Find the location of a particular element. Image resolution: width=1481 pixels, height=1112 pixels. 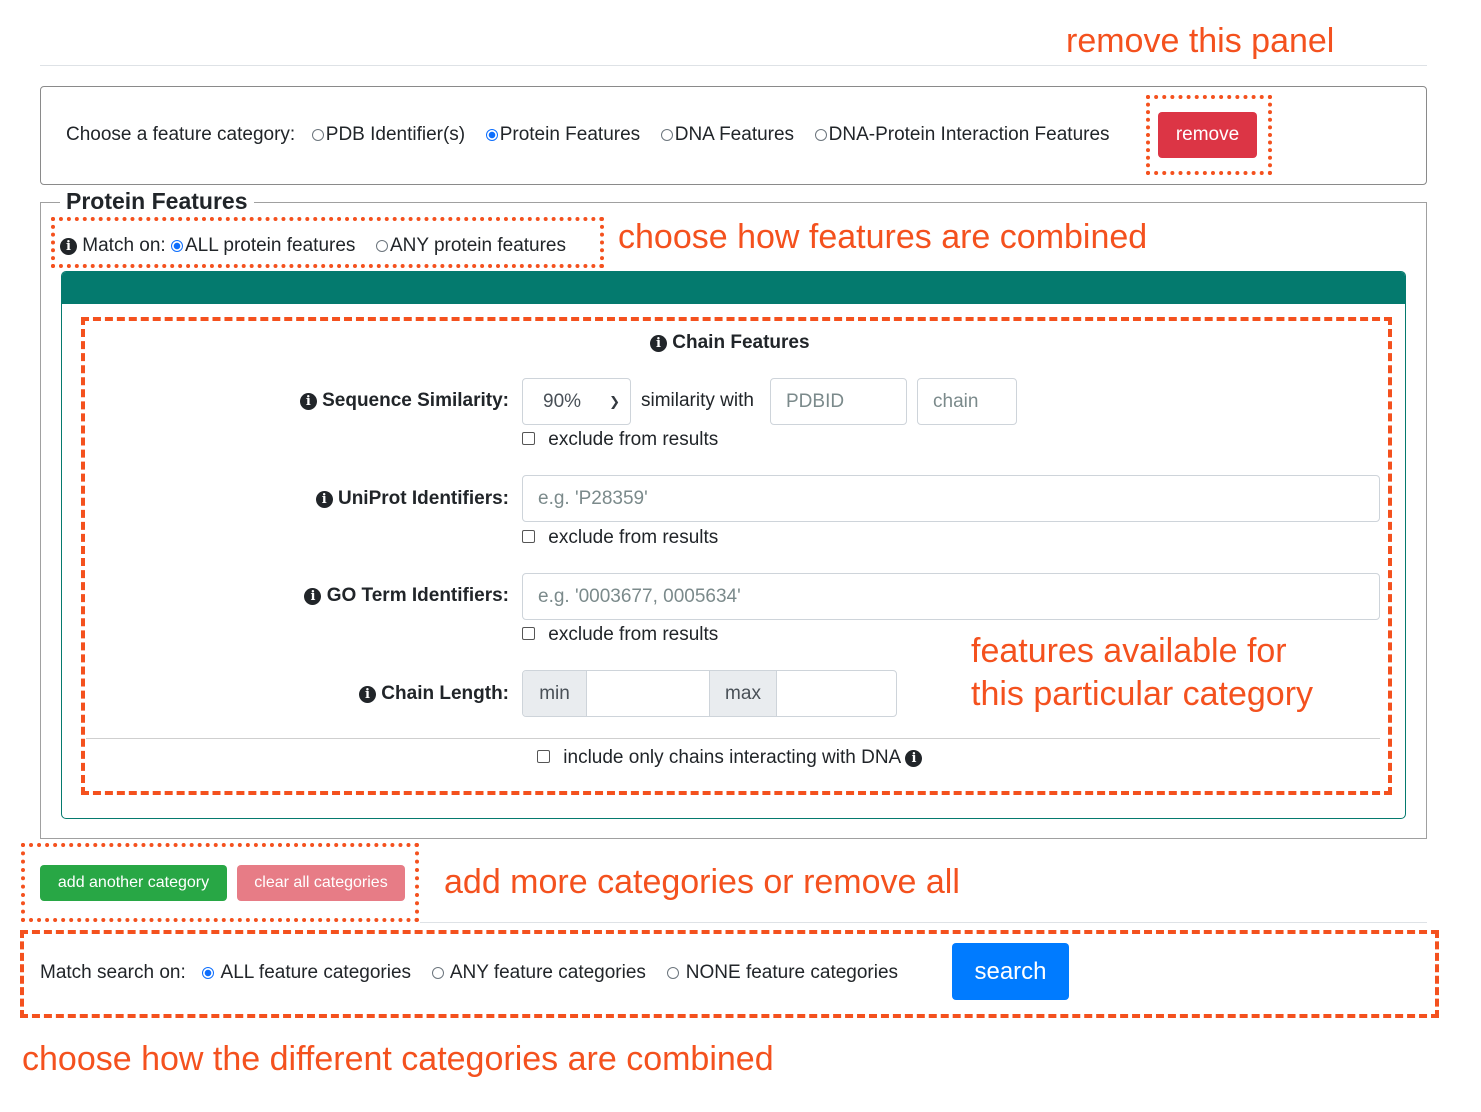

min-input is located at coordinates (648, 693).